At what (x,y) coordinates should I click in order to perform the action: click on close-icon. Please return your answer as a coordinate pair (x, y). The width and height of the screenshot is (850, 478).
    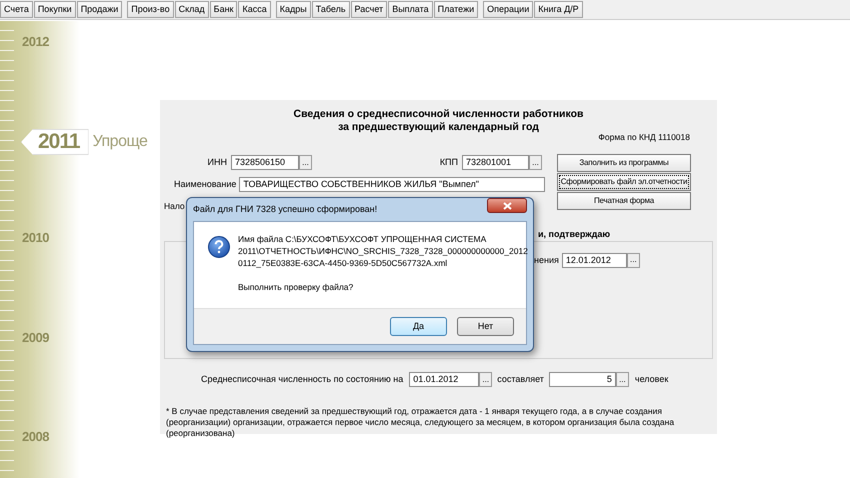
    Looking at the image, I should click on (507, 206).